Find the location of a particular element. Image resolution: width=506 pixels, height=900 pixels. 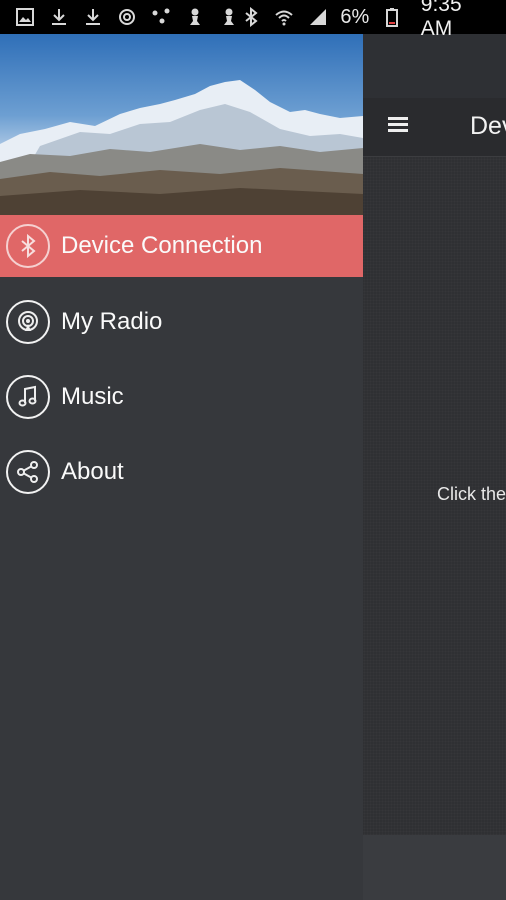

menu-item-label: About is located at coordinates (92, 471).